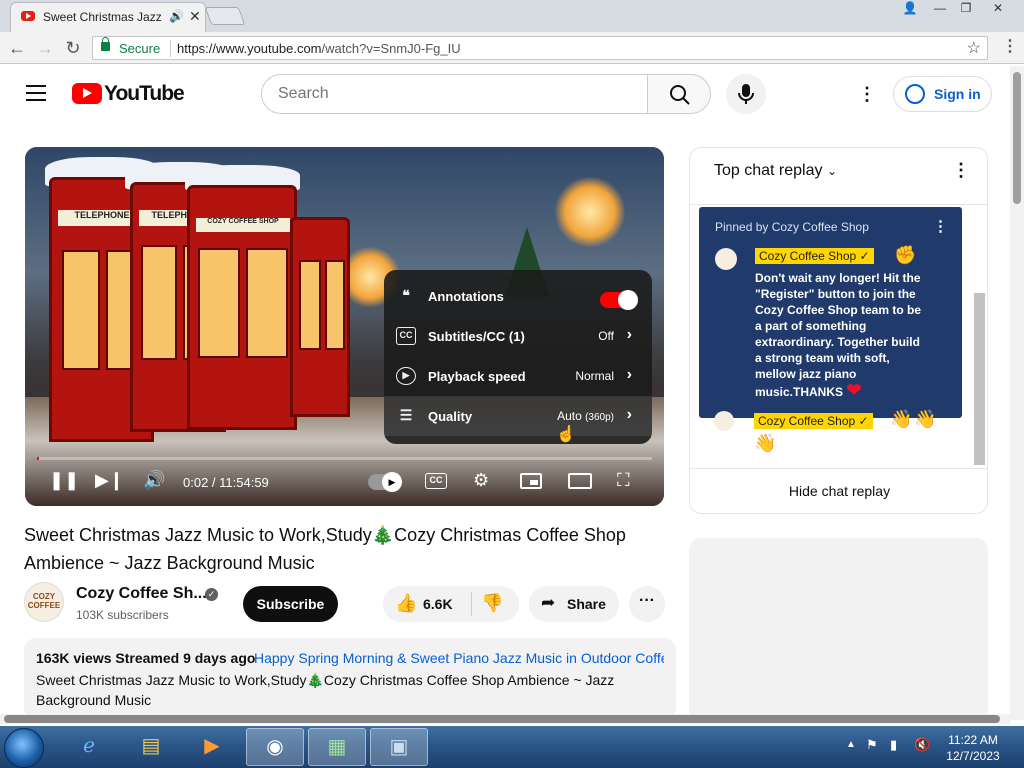  What do you see at coordinates (275, 747) in the screenshot?
I see `chrome-taskbar-icon: ◉` at bounding box center [275, 747].